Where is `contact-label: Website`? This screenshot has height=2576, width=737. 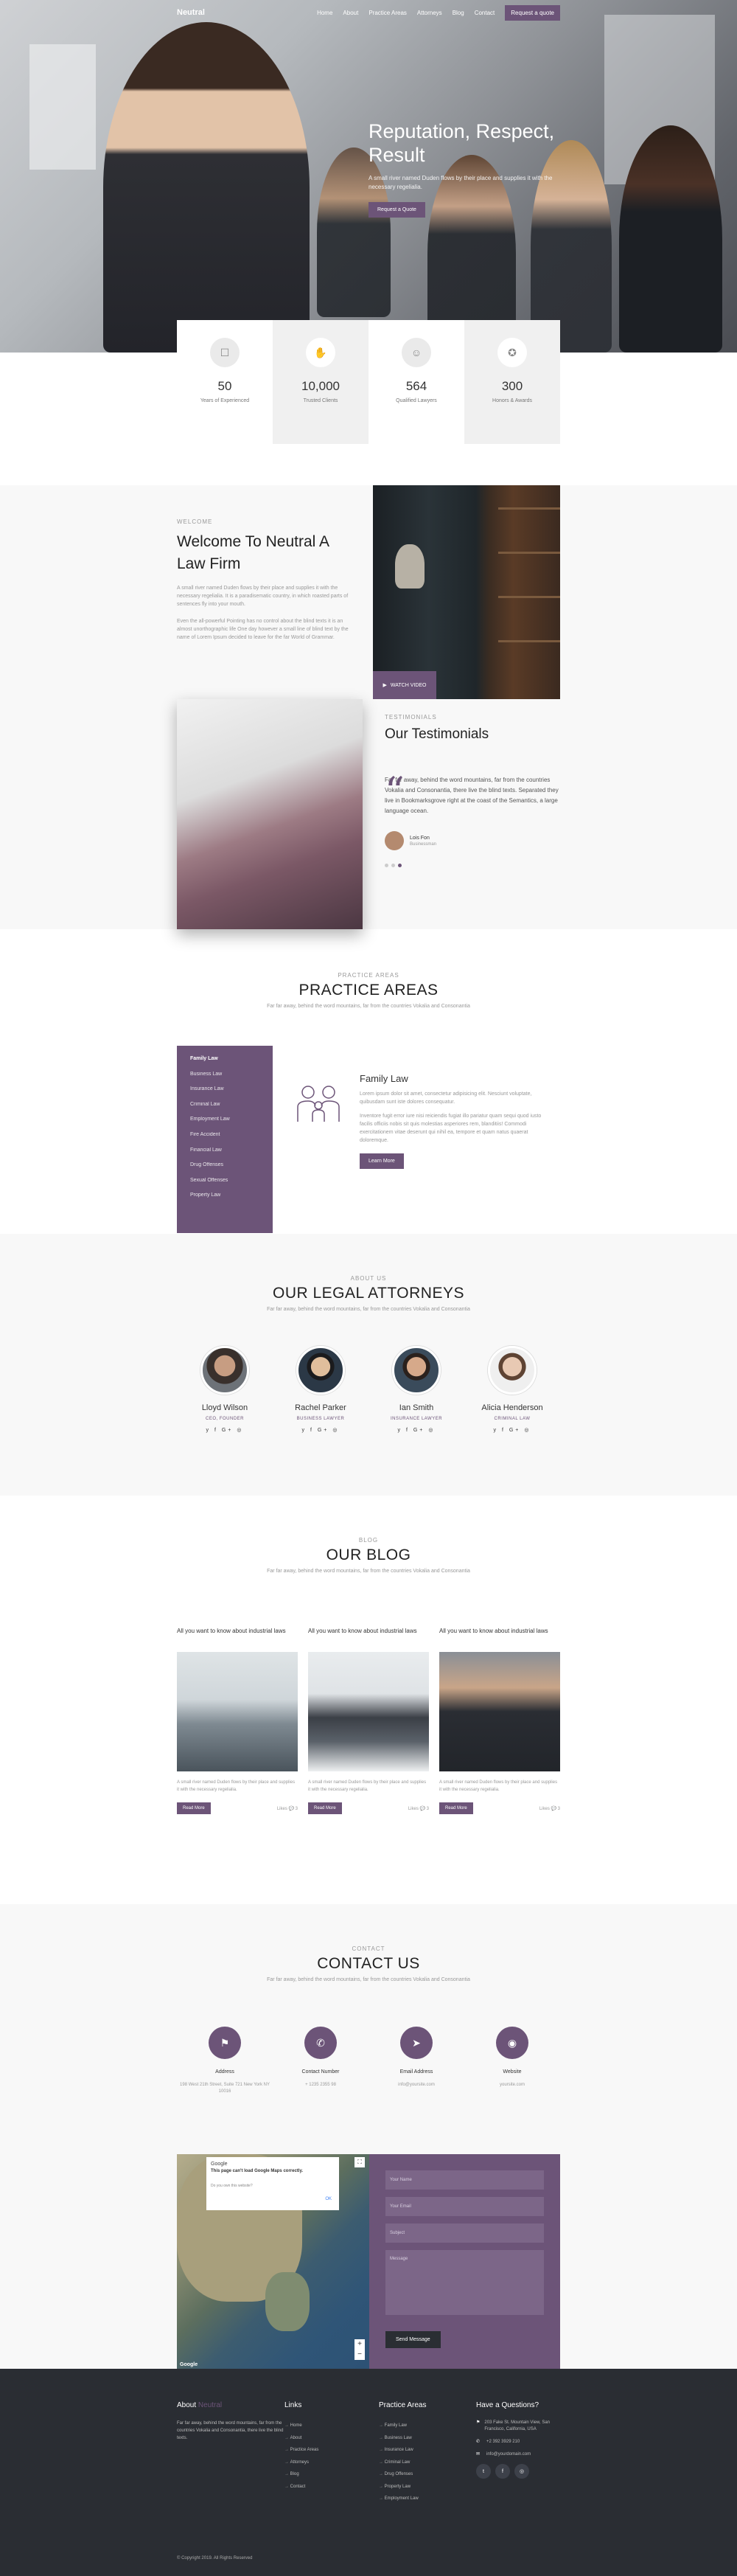
contact-label: Website is located at coordinates (512, 2072).